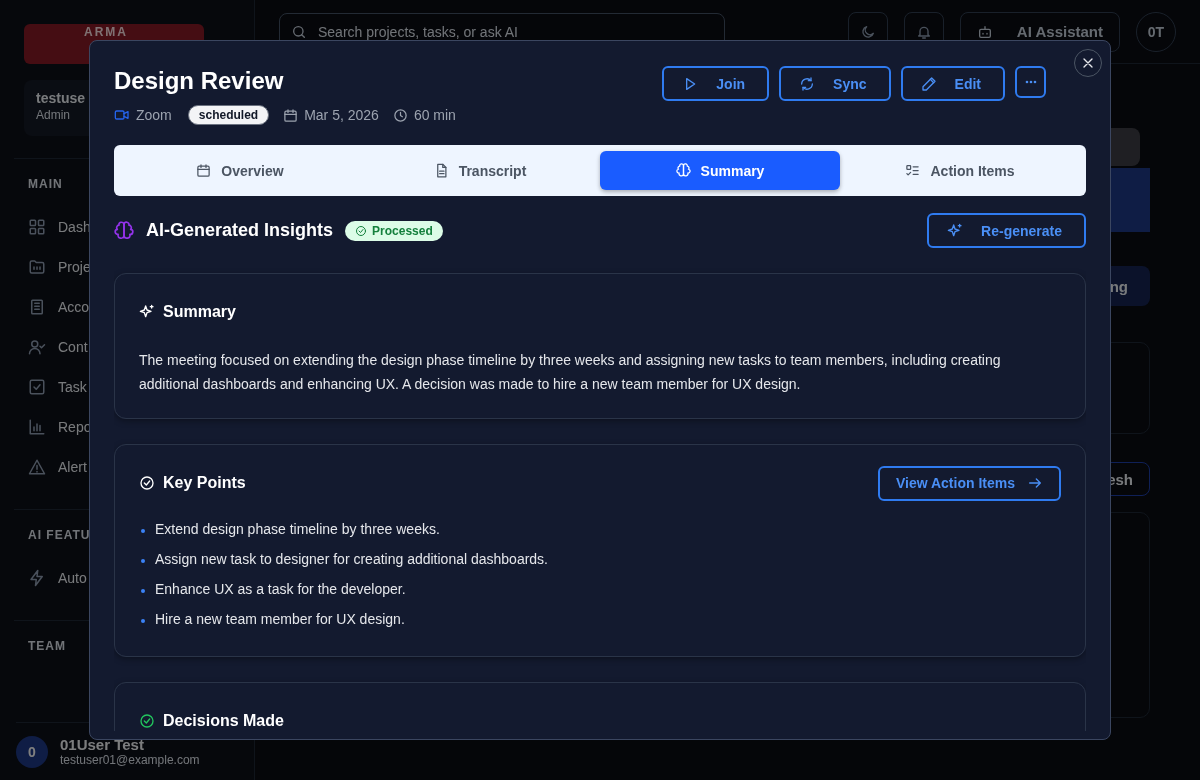 The height and width of the screenshot is (780, 1200). Describe the element at coordinates (47, 647) in the screenshot. I see `section-label: TEAM` at that location.